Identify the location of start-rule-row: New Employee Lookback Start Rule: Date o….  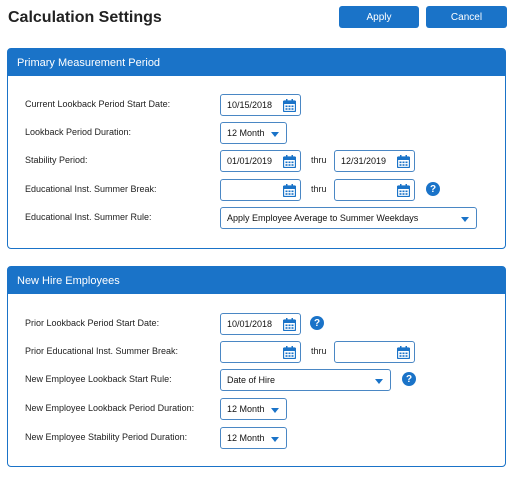
(256, 380).